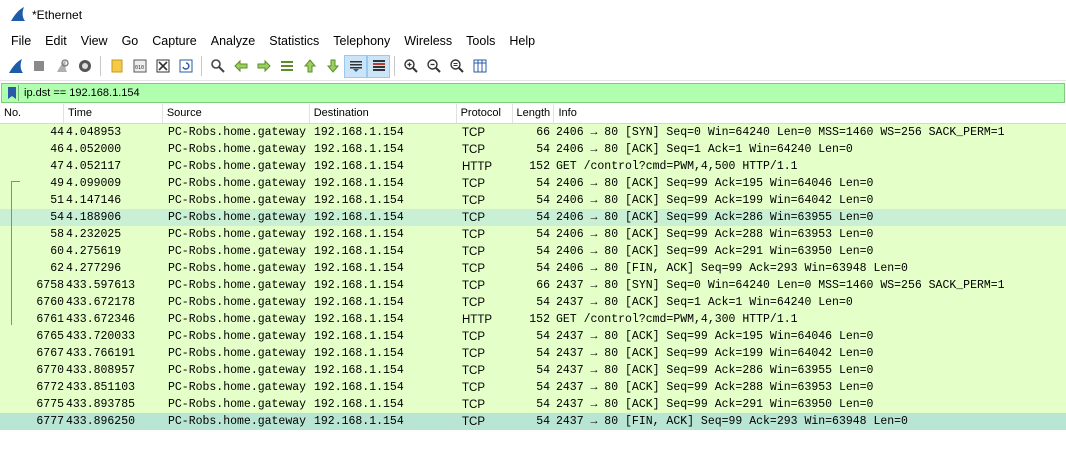 This screenshot has width=1066, height=456. What do you see at coordinates (456, 66) in the screenshot?
I see `normal-size-icon` at bounding box center [456, 66].